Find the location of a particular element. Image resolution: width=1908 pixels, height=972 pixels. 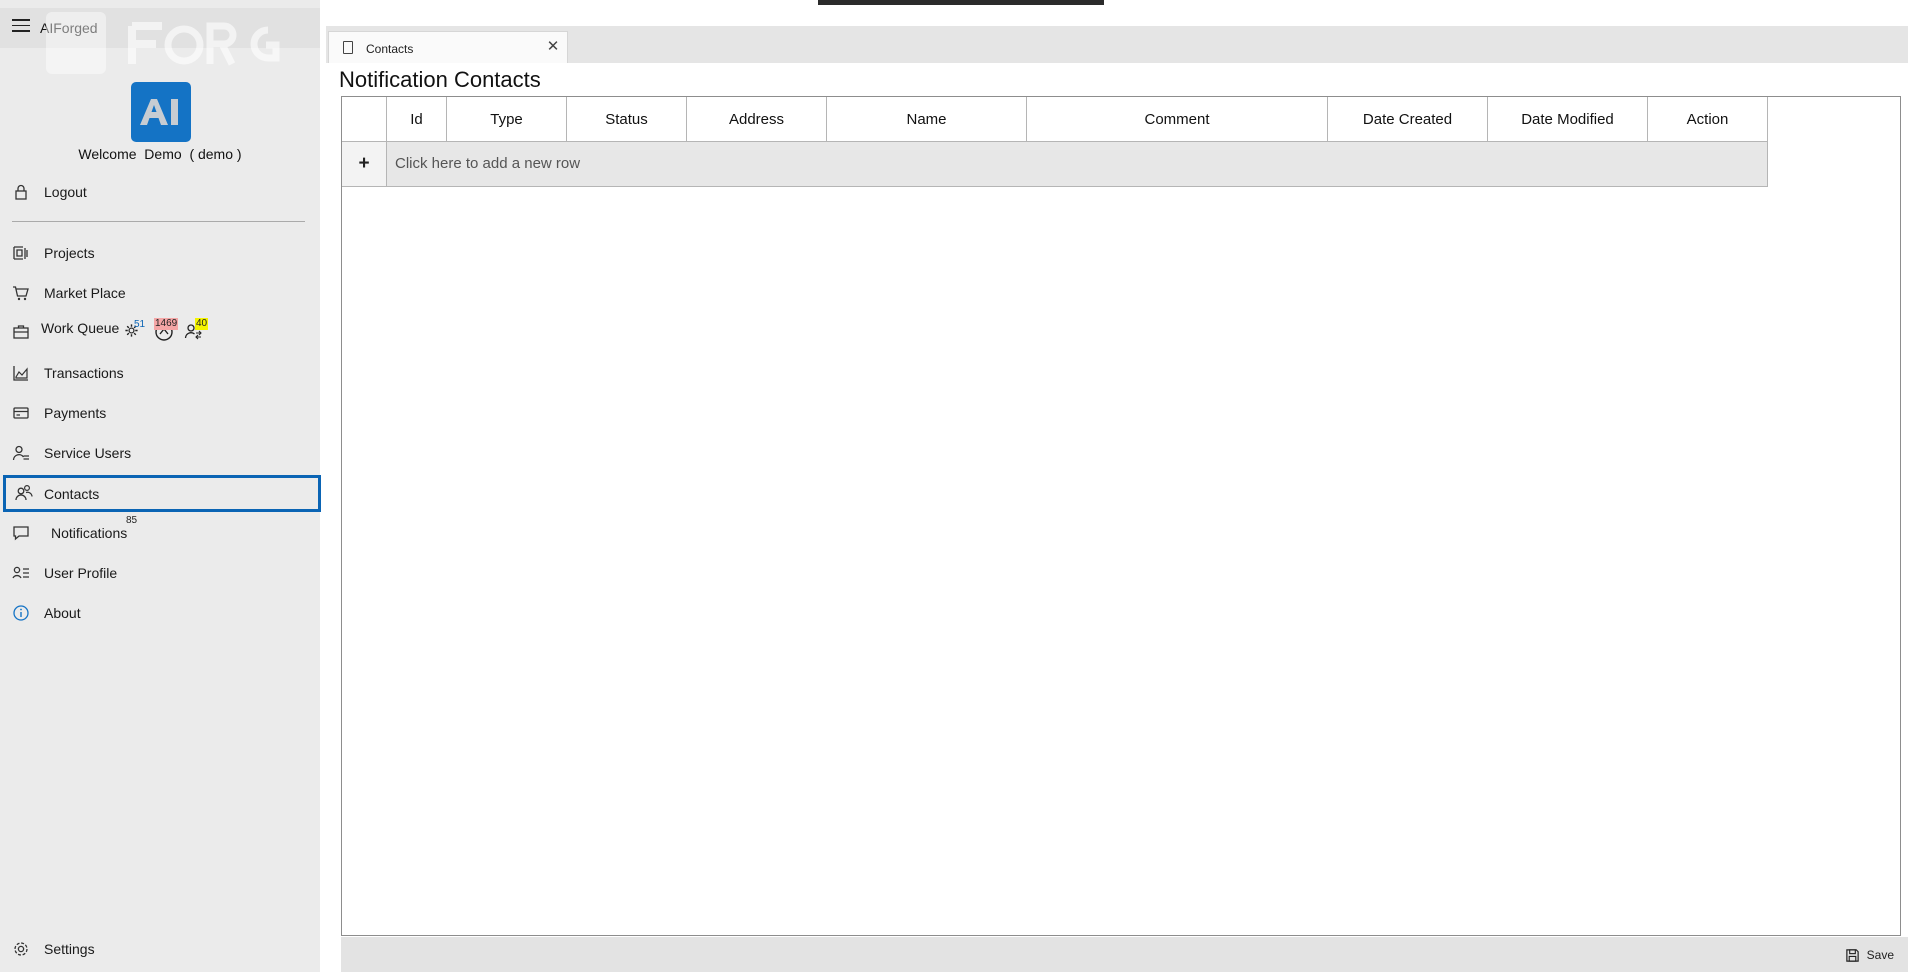

ai-logo-icon is located at coordinates (159, 112).